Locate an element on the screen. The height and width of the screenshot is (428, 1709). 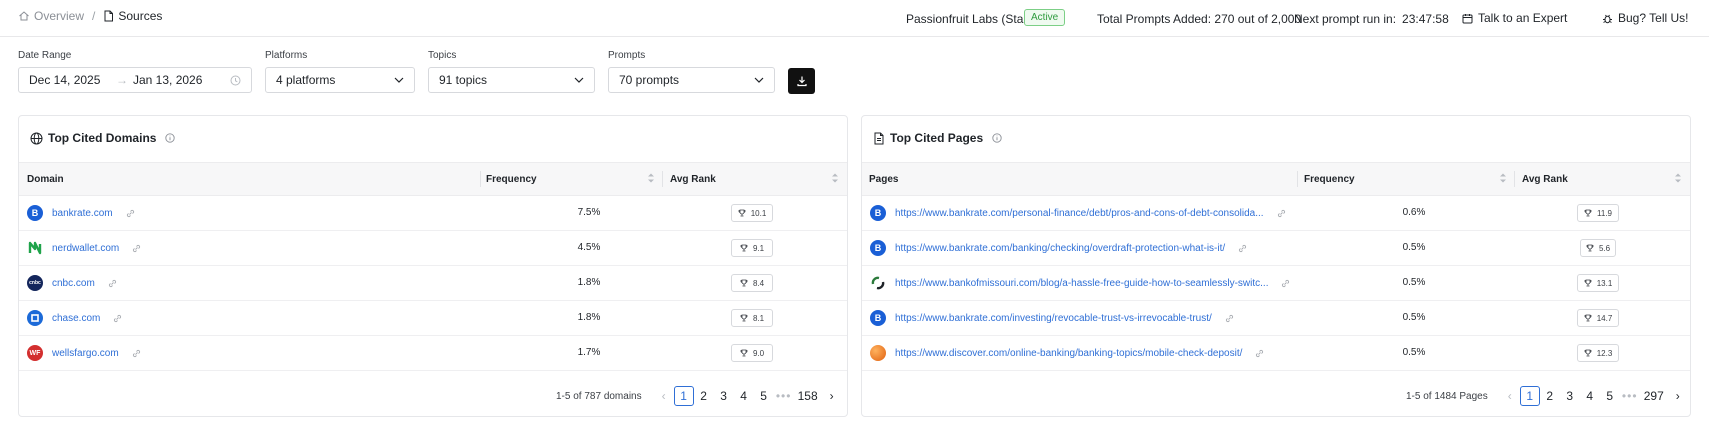
table-row: chase.com 1.8% 8.1 is located at coordinates (433, 318).